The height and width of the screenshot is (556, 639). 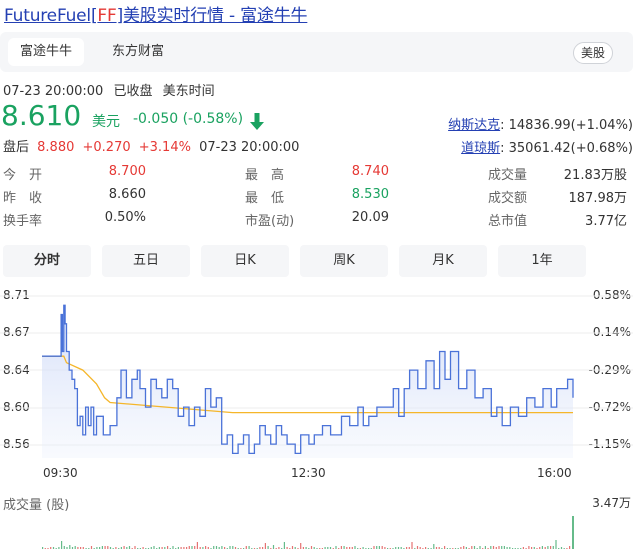 I want to click on price-tick: 8.56, so click(x=16, y=444).